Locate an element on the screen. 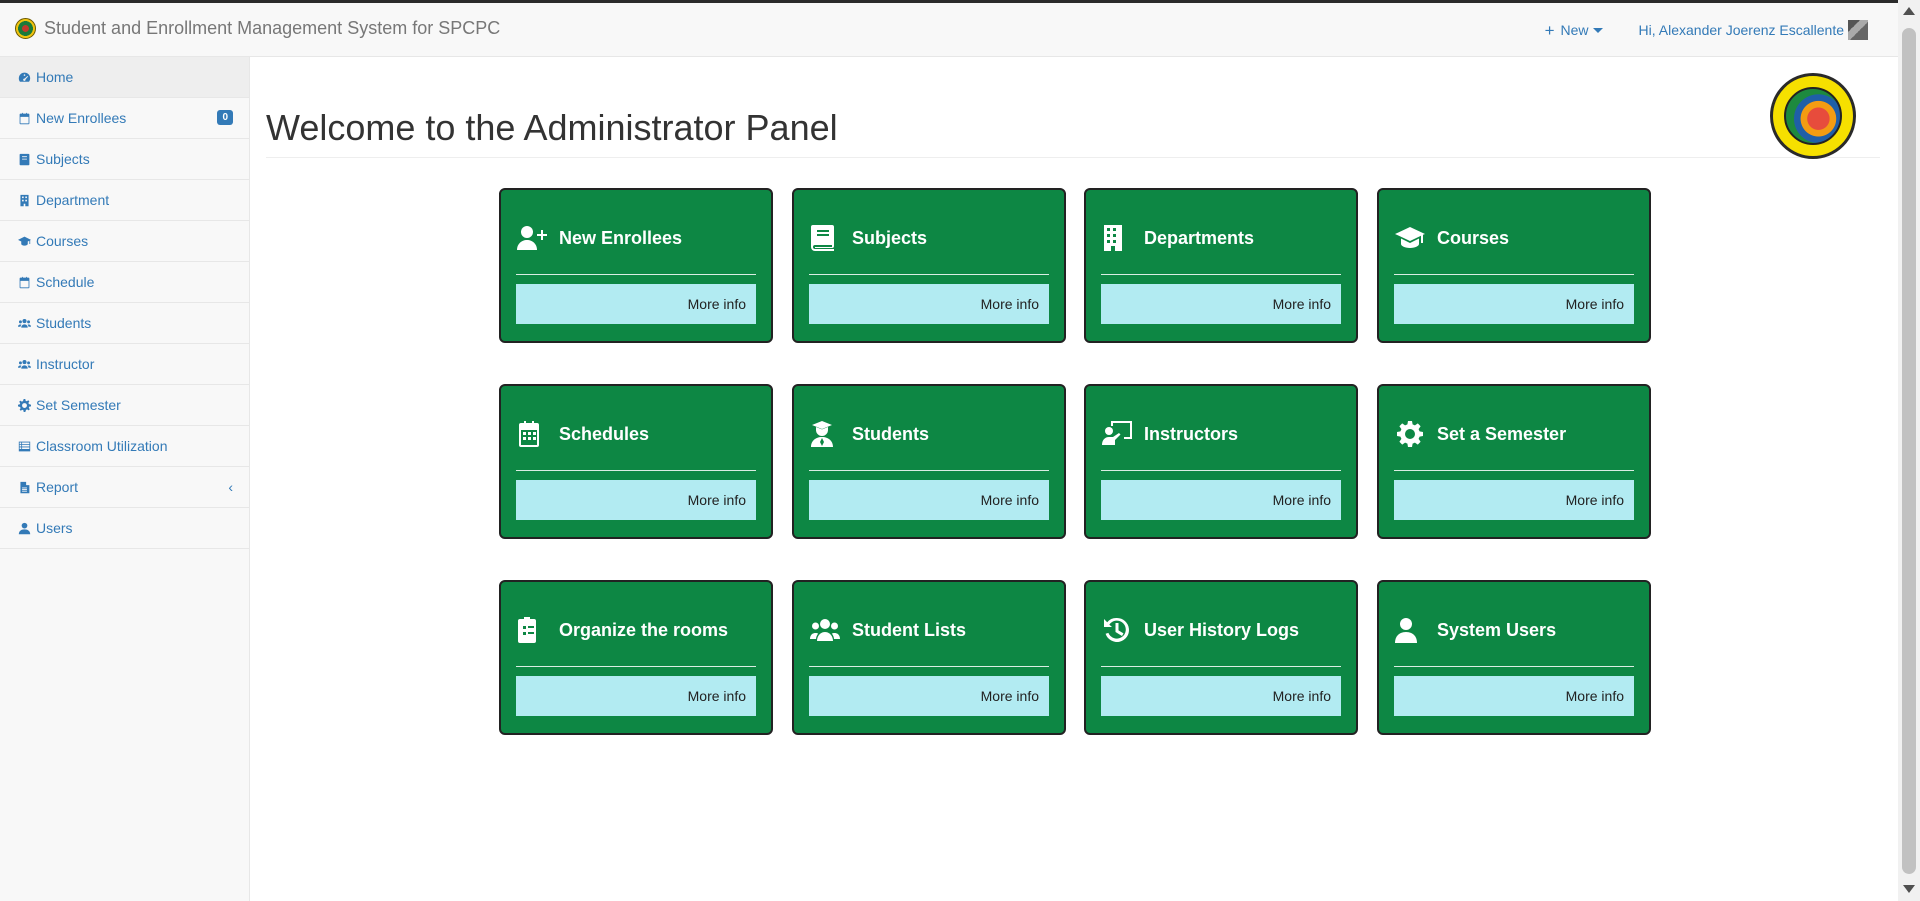 This screenshot has width=1920, height=901. card-header: Schedules is located at coordinates (637, 434).